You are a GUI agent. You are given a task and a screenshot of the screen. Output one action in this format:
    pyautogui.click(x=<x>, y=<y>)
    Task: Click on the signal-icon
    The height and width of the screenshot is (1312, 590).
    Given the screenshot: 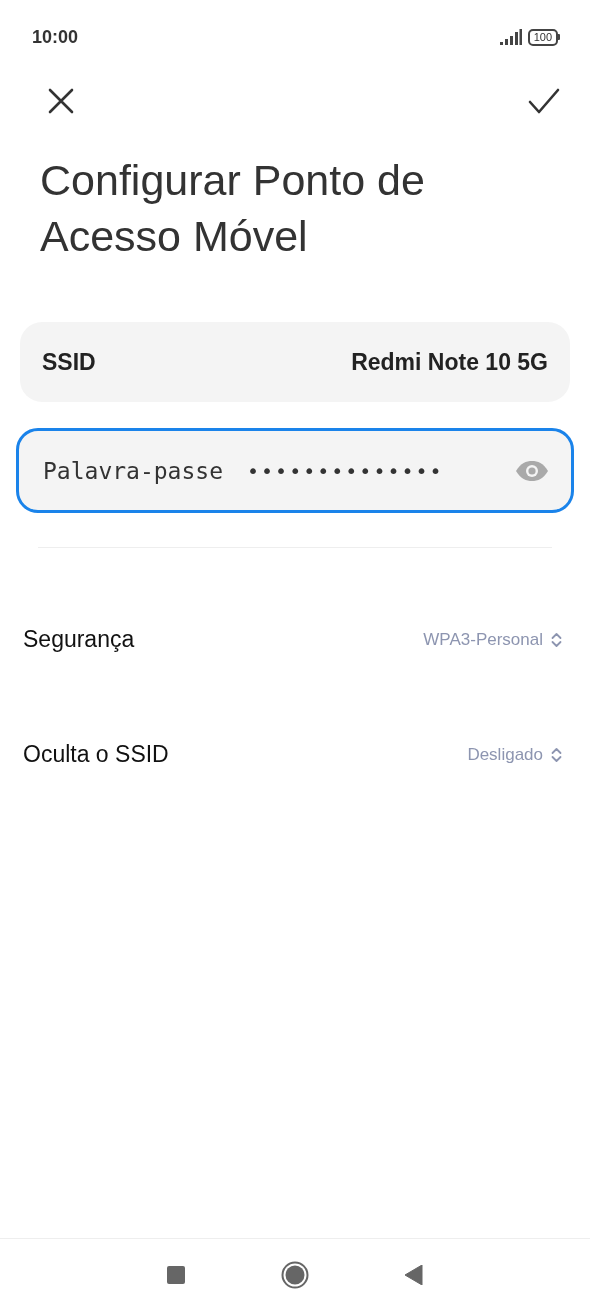 What is the action you would take?
    pyautogui.click(x=510, y=37)
    